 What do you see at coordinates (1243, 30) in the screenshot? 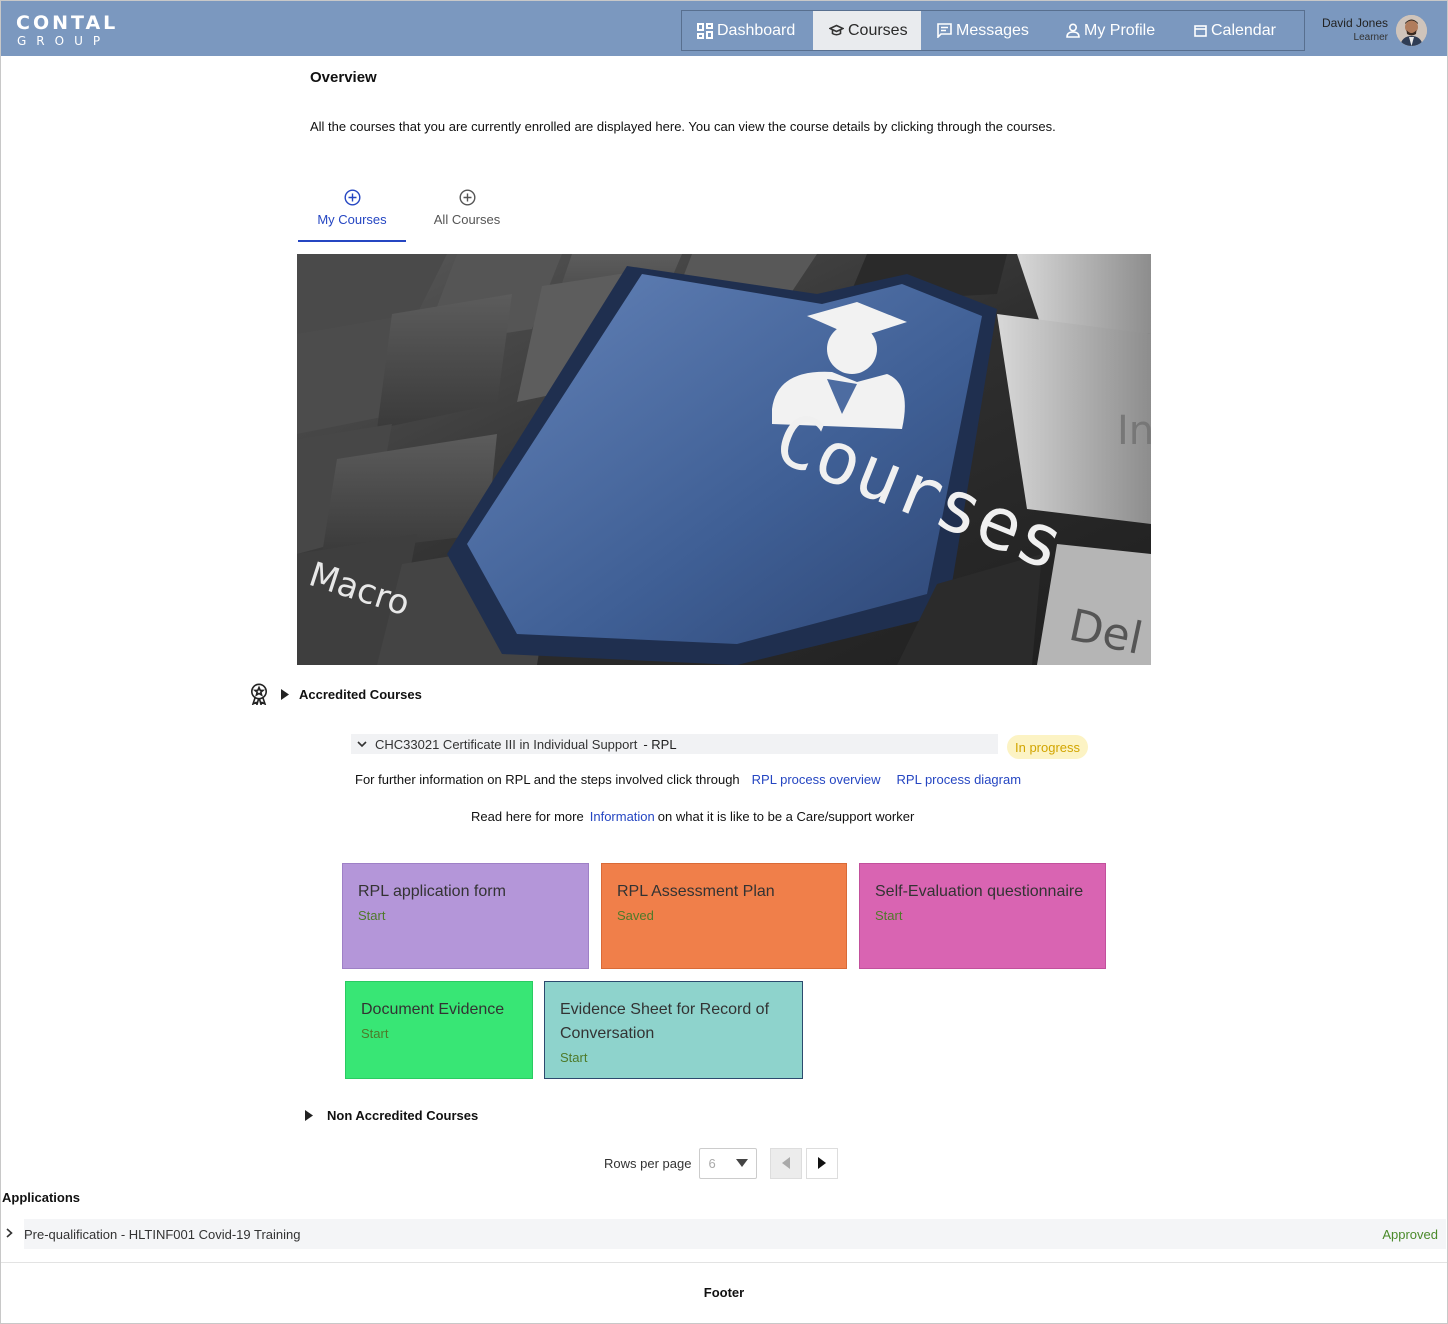
I see `nav-calendar-label: Calendar` at bounding box center [1243, 30].